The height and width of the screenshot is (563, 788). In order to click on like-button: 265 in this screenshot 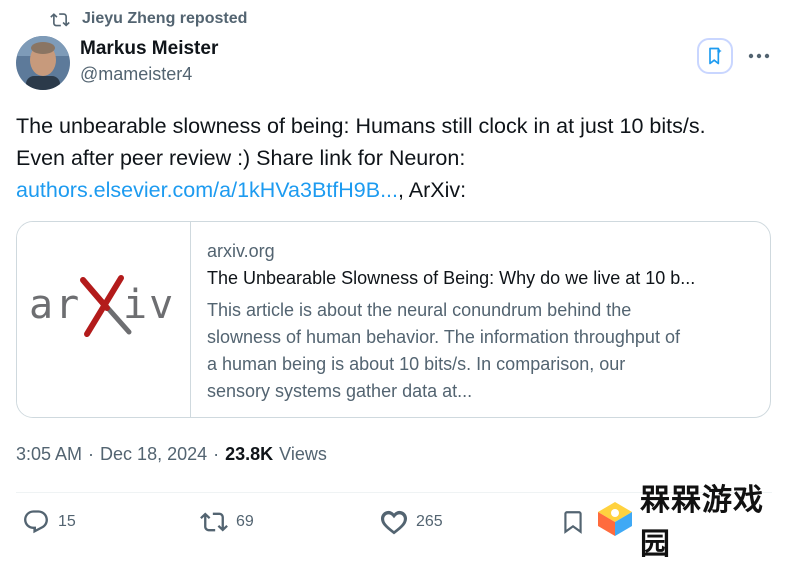, I will do `click(411, 522)`.